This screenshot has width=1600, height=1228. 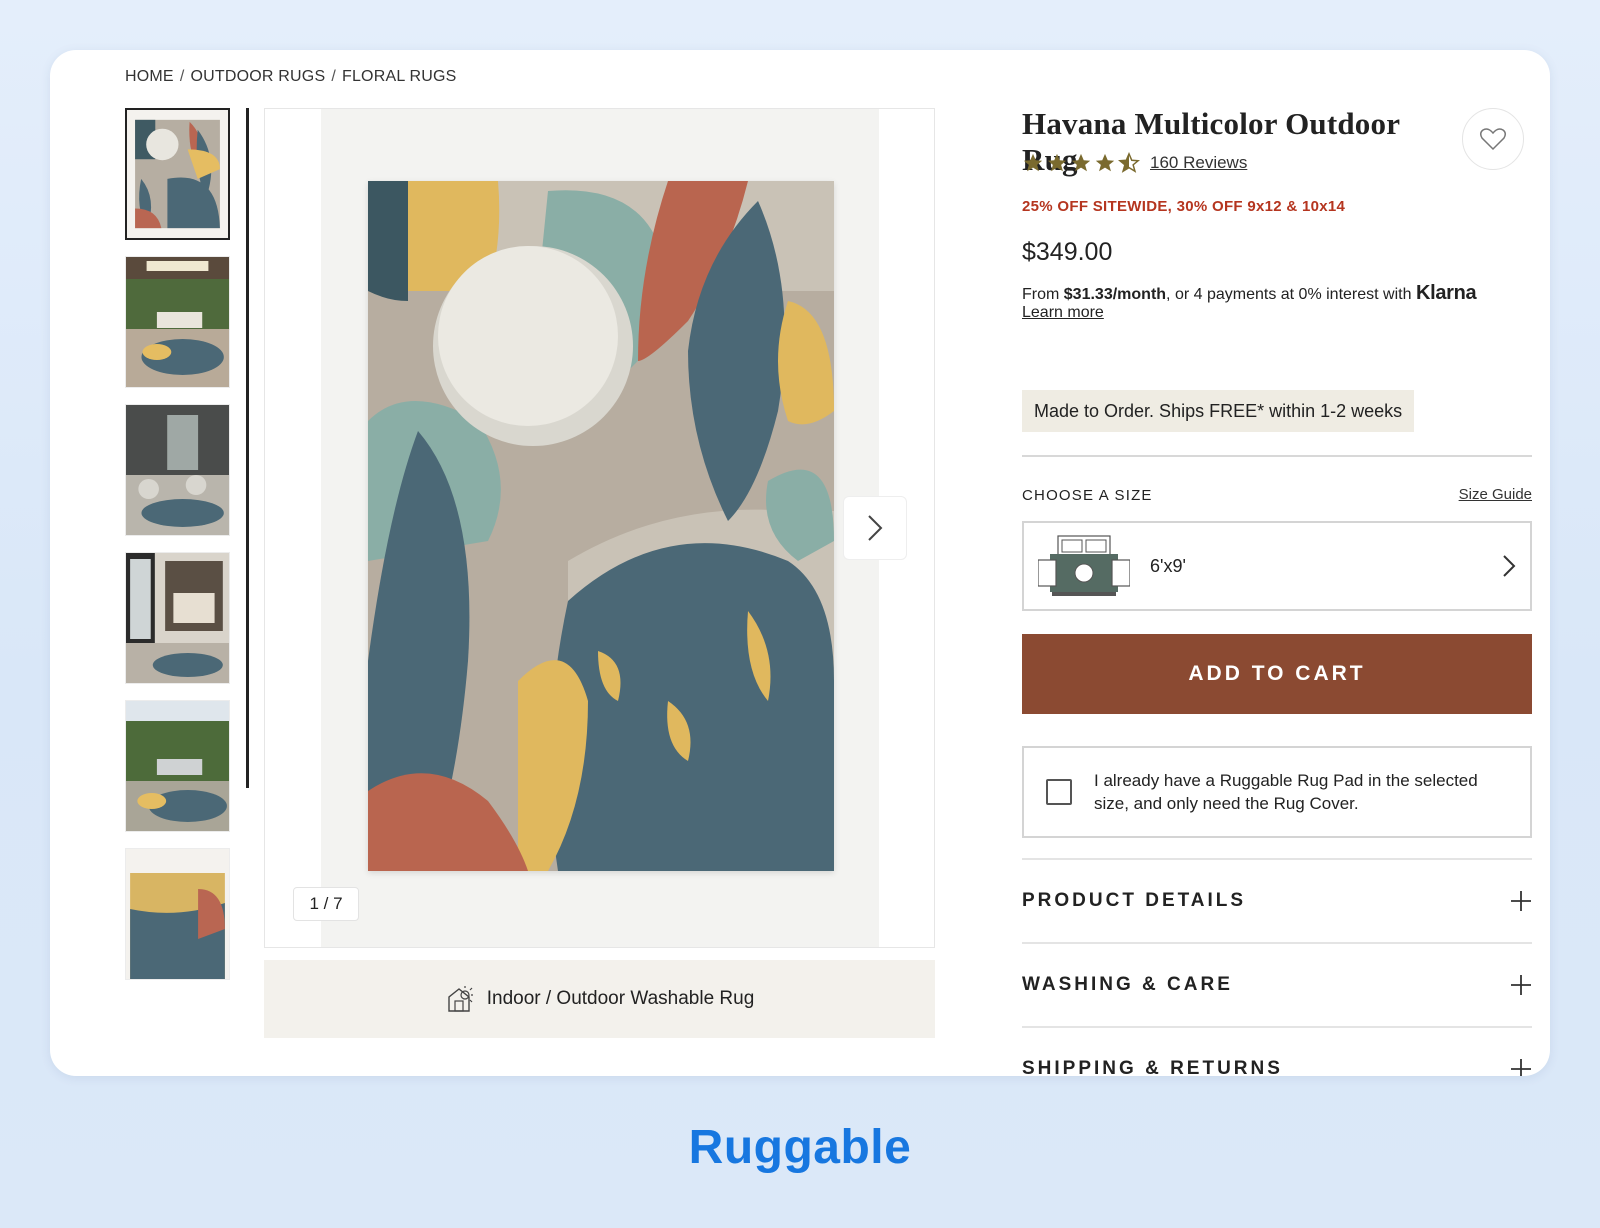 I want to click on financing-middle: , or 4 payments at 0% interest with, so click(x=1291, y=294).